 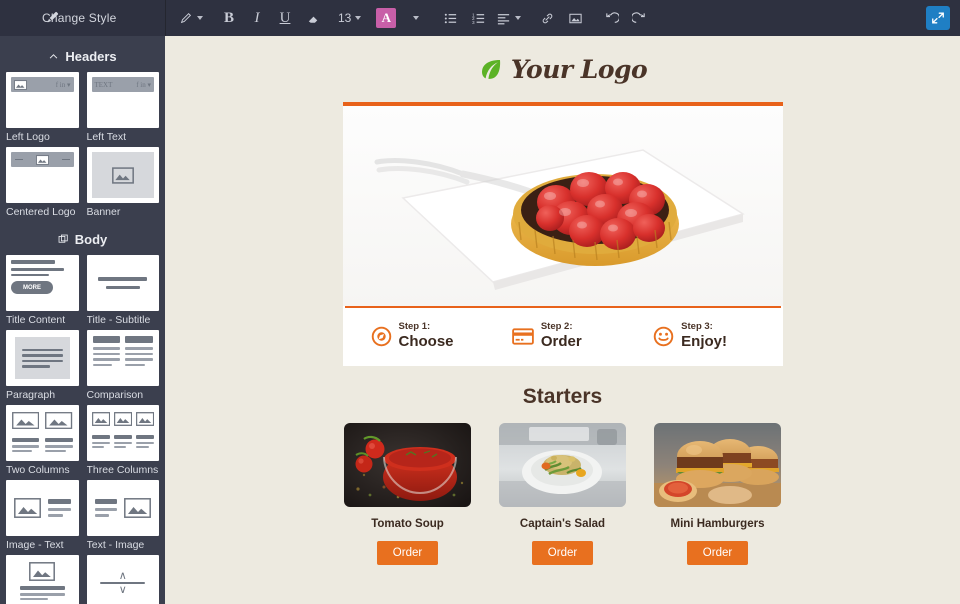 I want to click on redo-icon, so click(x=638, y=17).